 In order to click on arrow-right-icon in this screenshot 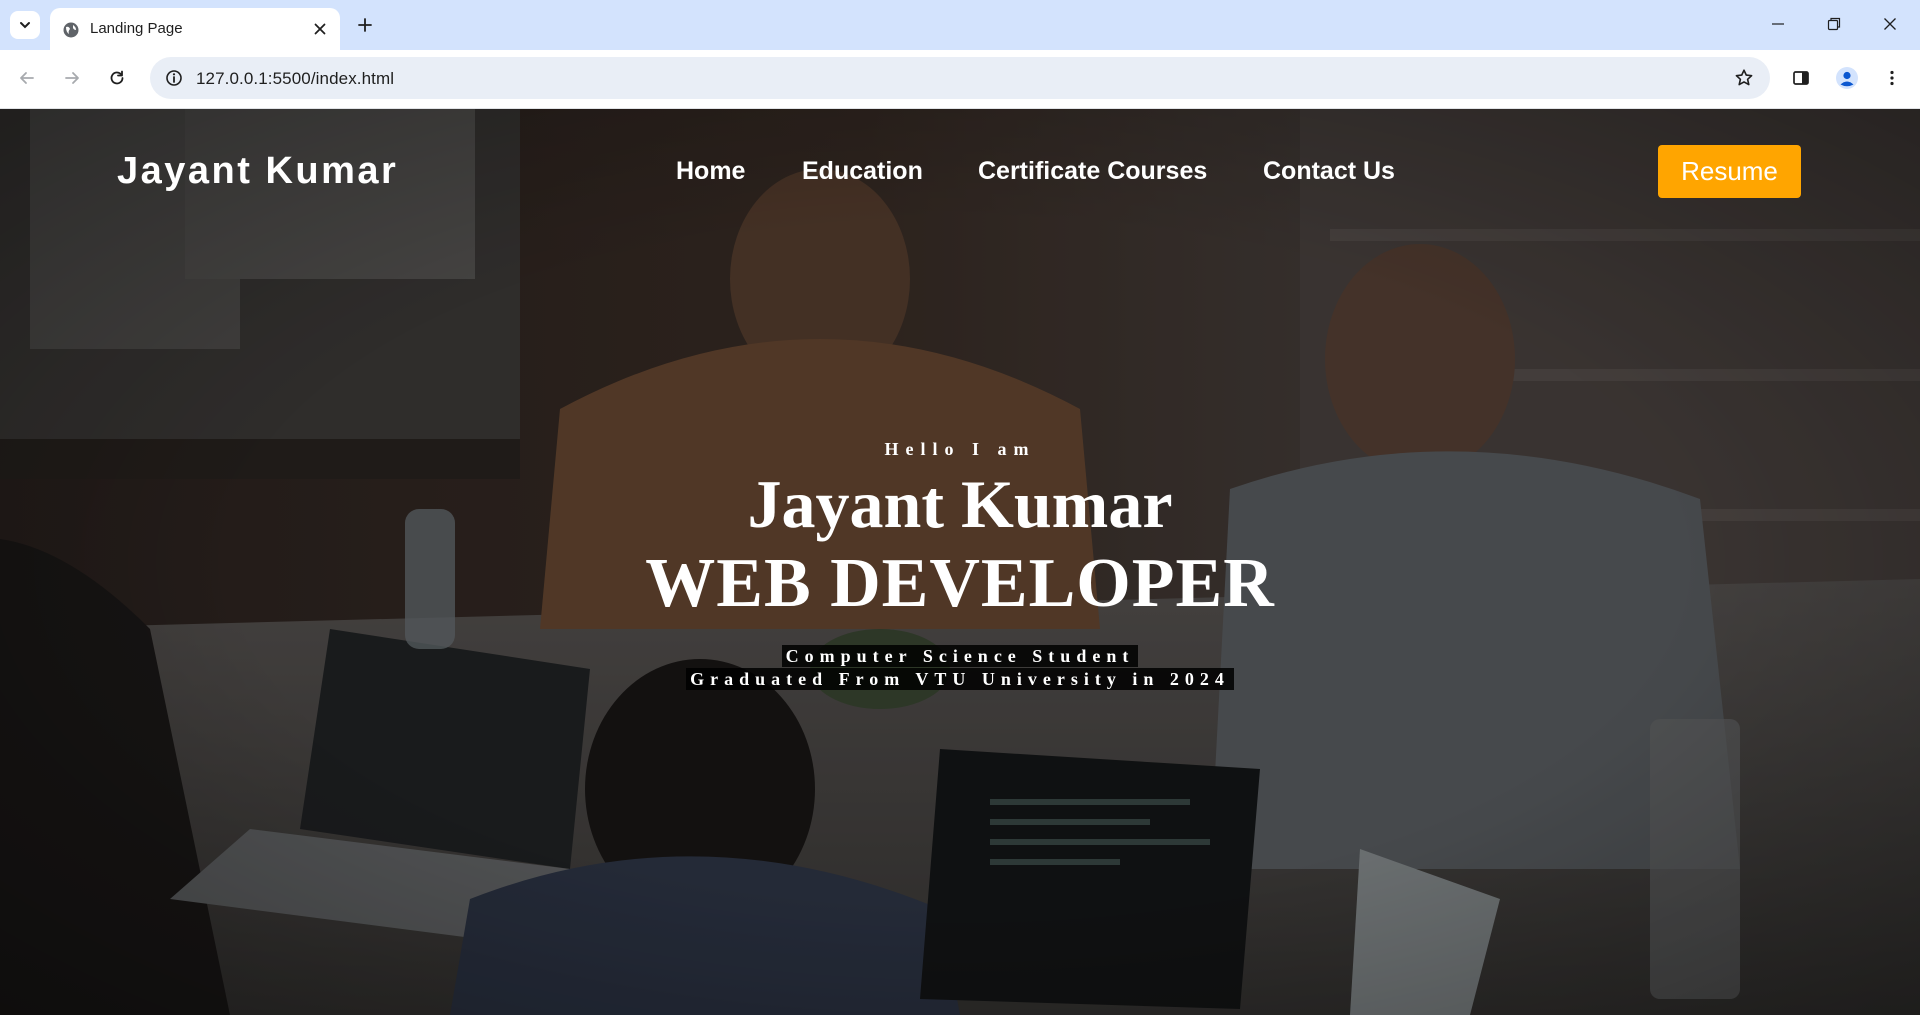, I will do `click(72, 78)`.